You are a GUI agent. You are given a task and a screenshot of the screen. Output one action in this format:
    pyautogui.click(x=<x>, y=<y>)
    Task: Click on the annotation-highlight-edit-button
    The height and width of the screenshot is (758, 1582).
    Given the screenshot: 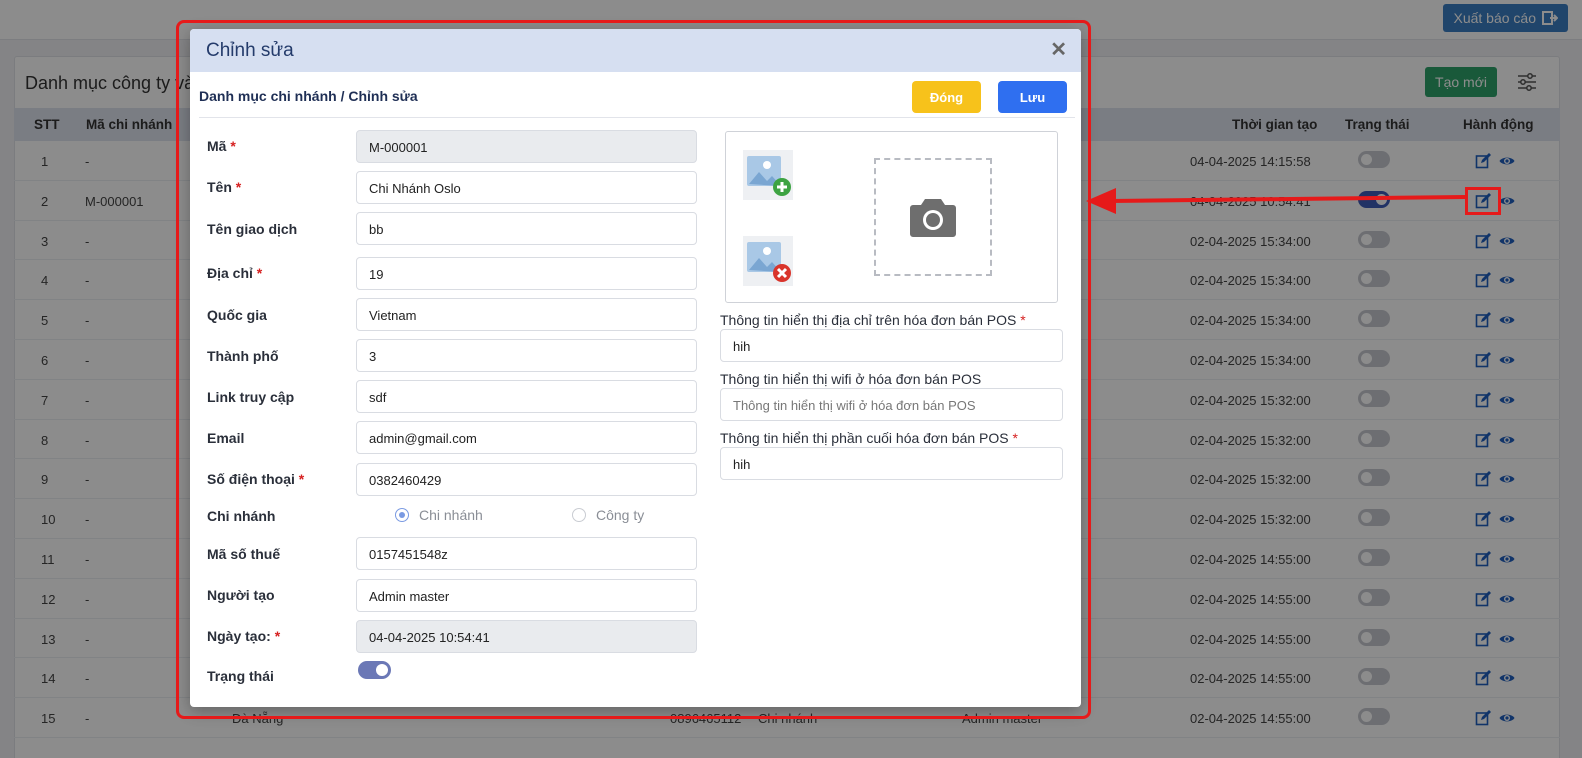 What is the action you would take?
    pyautogui.click(x=1483, y=201)
    